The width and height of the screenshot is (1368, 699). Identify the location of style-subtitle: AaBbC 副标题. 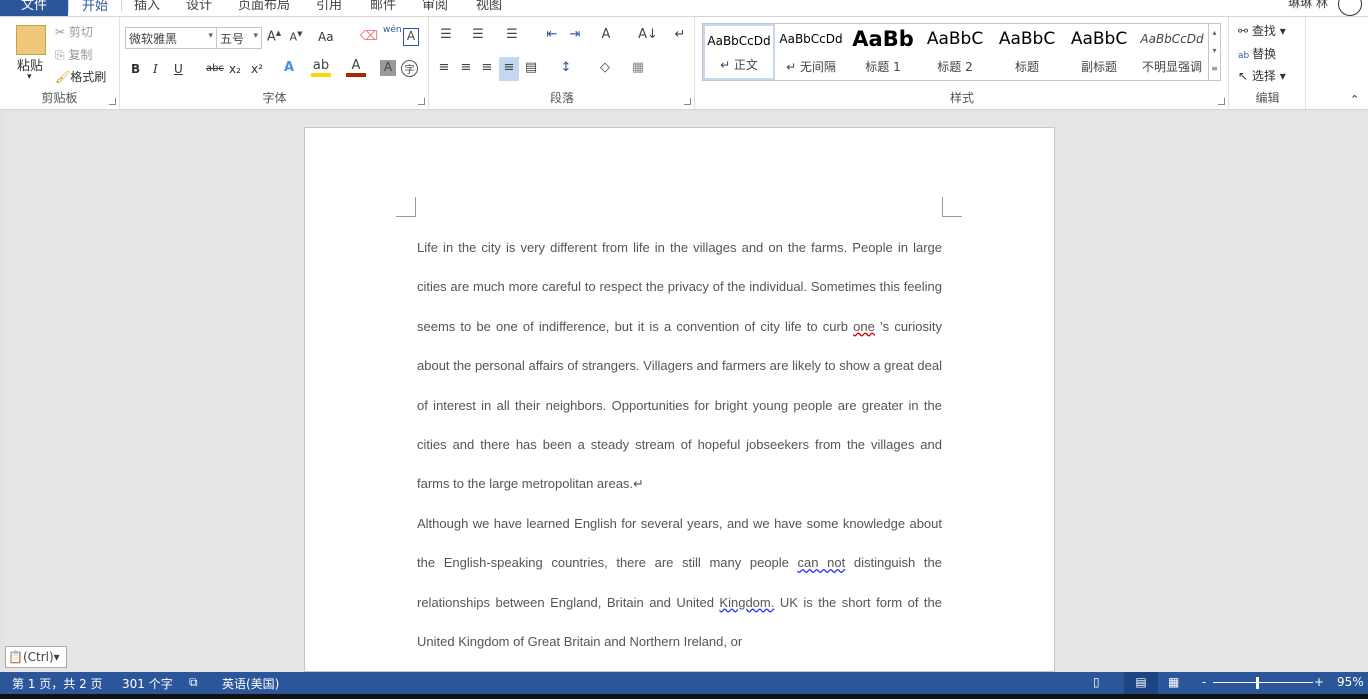
(1099, 52).